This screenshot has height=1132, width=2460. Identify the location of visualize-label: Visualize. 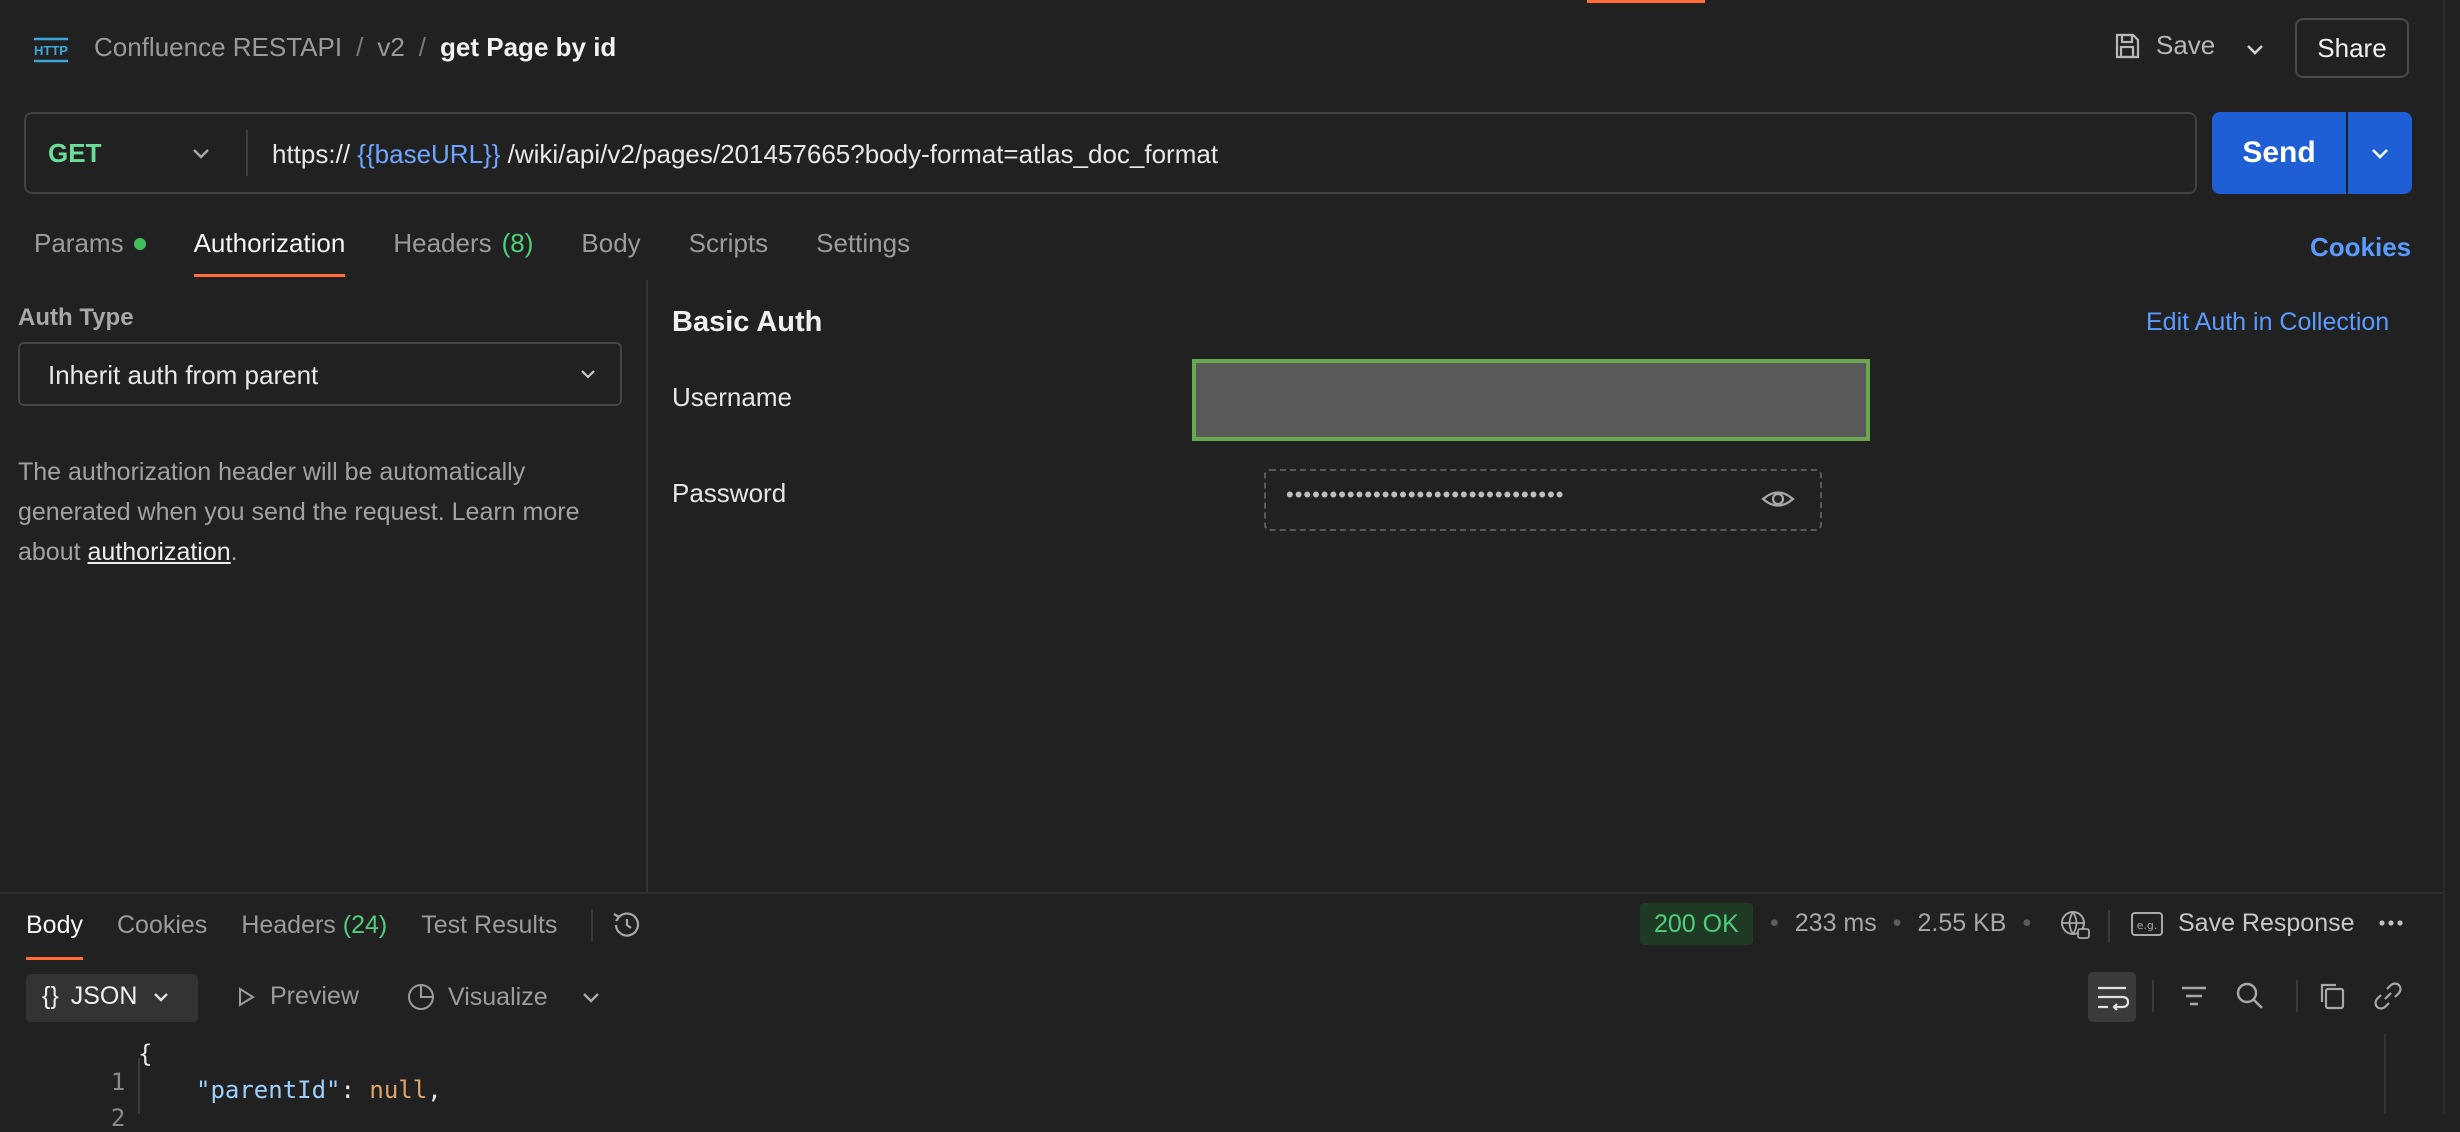
(498, 996).